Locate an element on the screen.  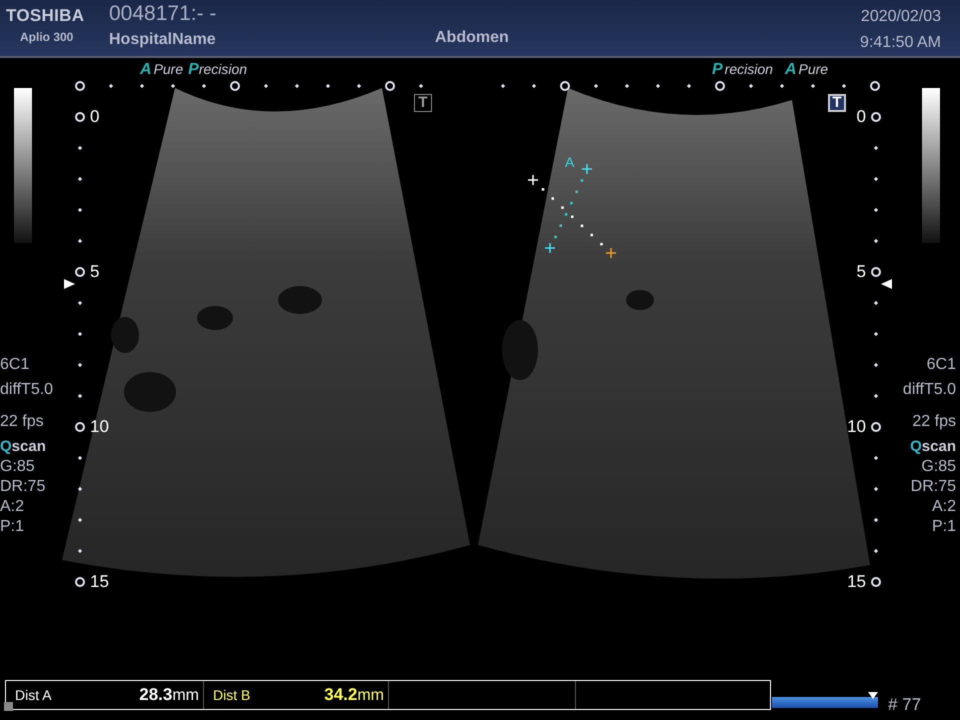
model-name: Aplio 300 is located at coordinates (46, 37).